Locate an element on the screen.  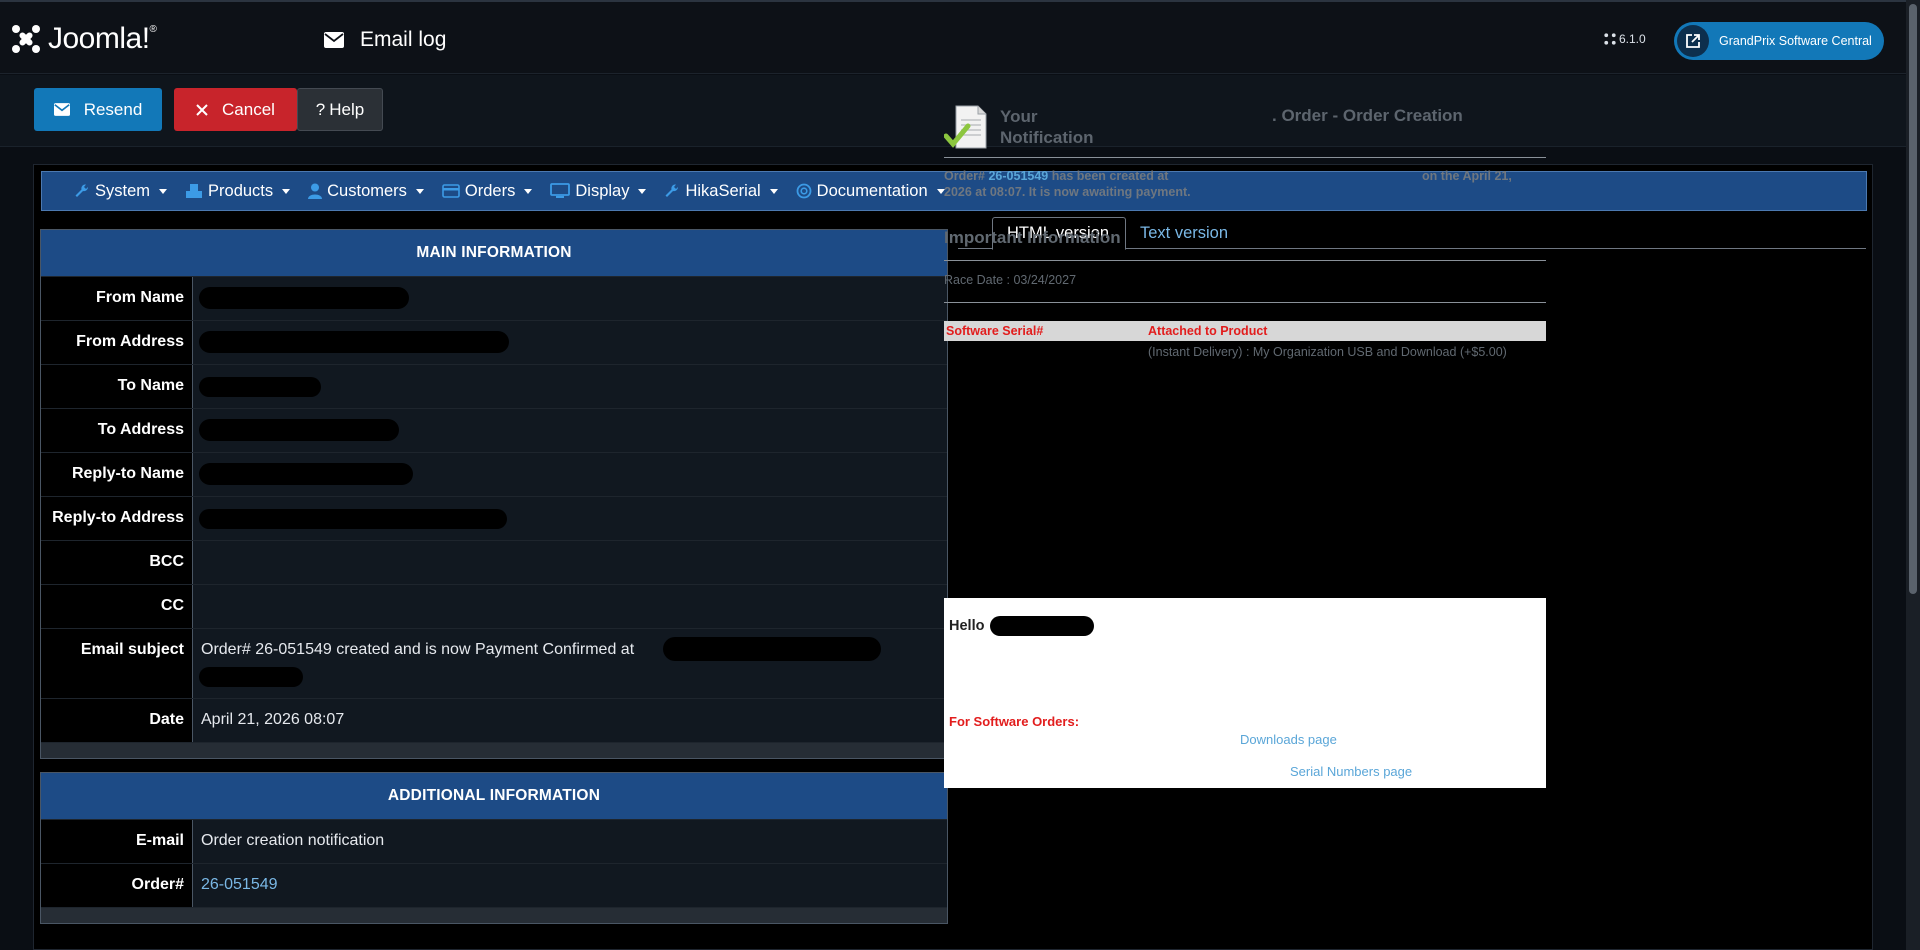
row-label: Reply-to Name is located at coordinates (117, 474).